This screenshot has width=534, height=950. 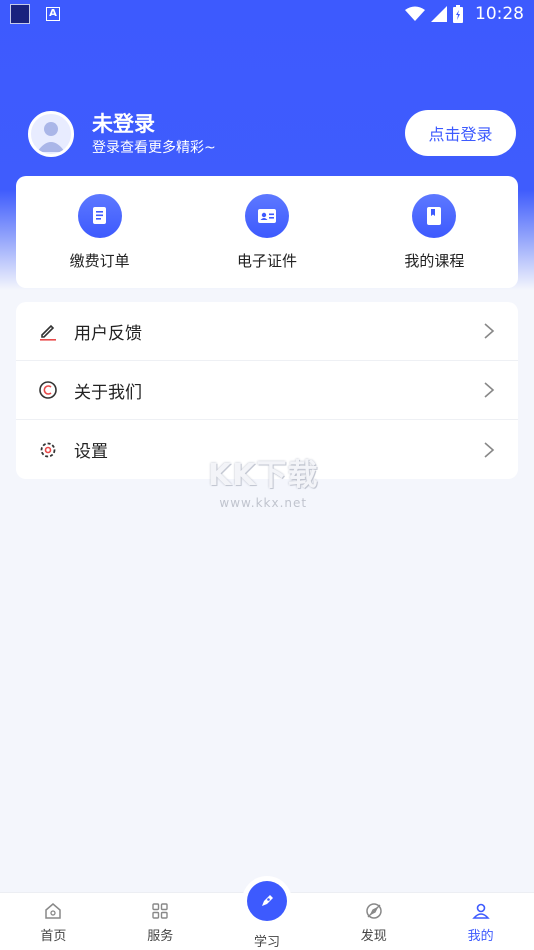 What do you see at coordinates (415, 13) in the screenshot?
I see `wifi-icon` at bounding box center [415, 13].